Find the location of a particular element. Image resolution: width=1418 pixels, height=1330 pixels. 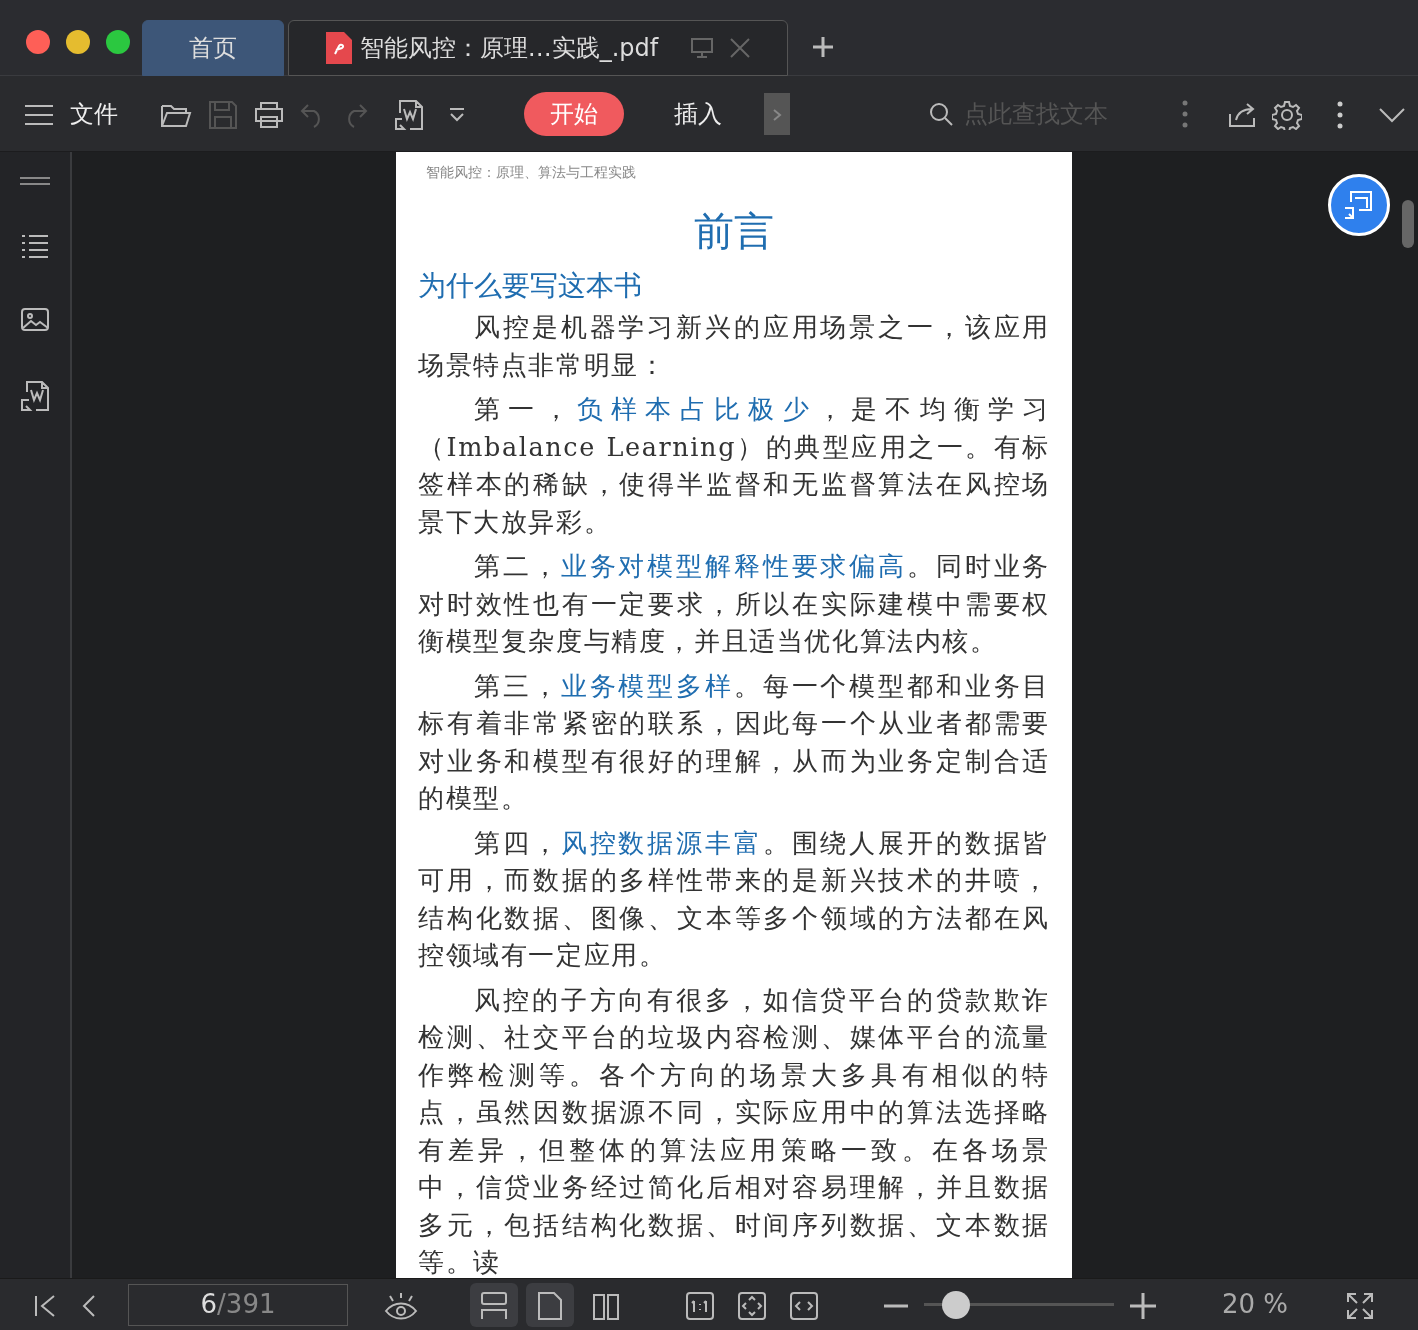

paragraph: 第四，风控数据源丰富。围绕人展开的数据皆可用，而数据的多样性带来的是新兴技术的井喷，结构化数据、图像、文本等多个领域的方法都在风控领域有一定应用。 is located at coordinates (734, 899).